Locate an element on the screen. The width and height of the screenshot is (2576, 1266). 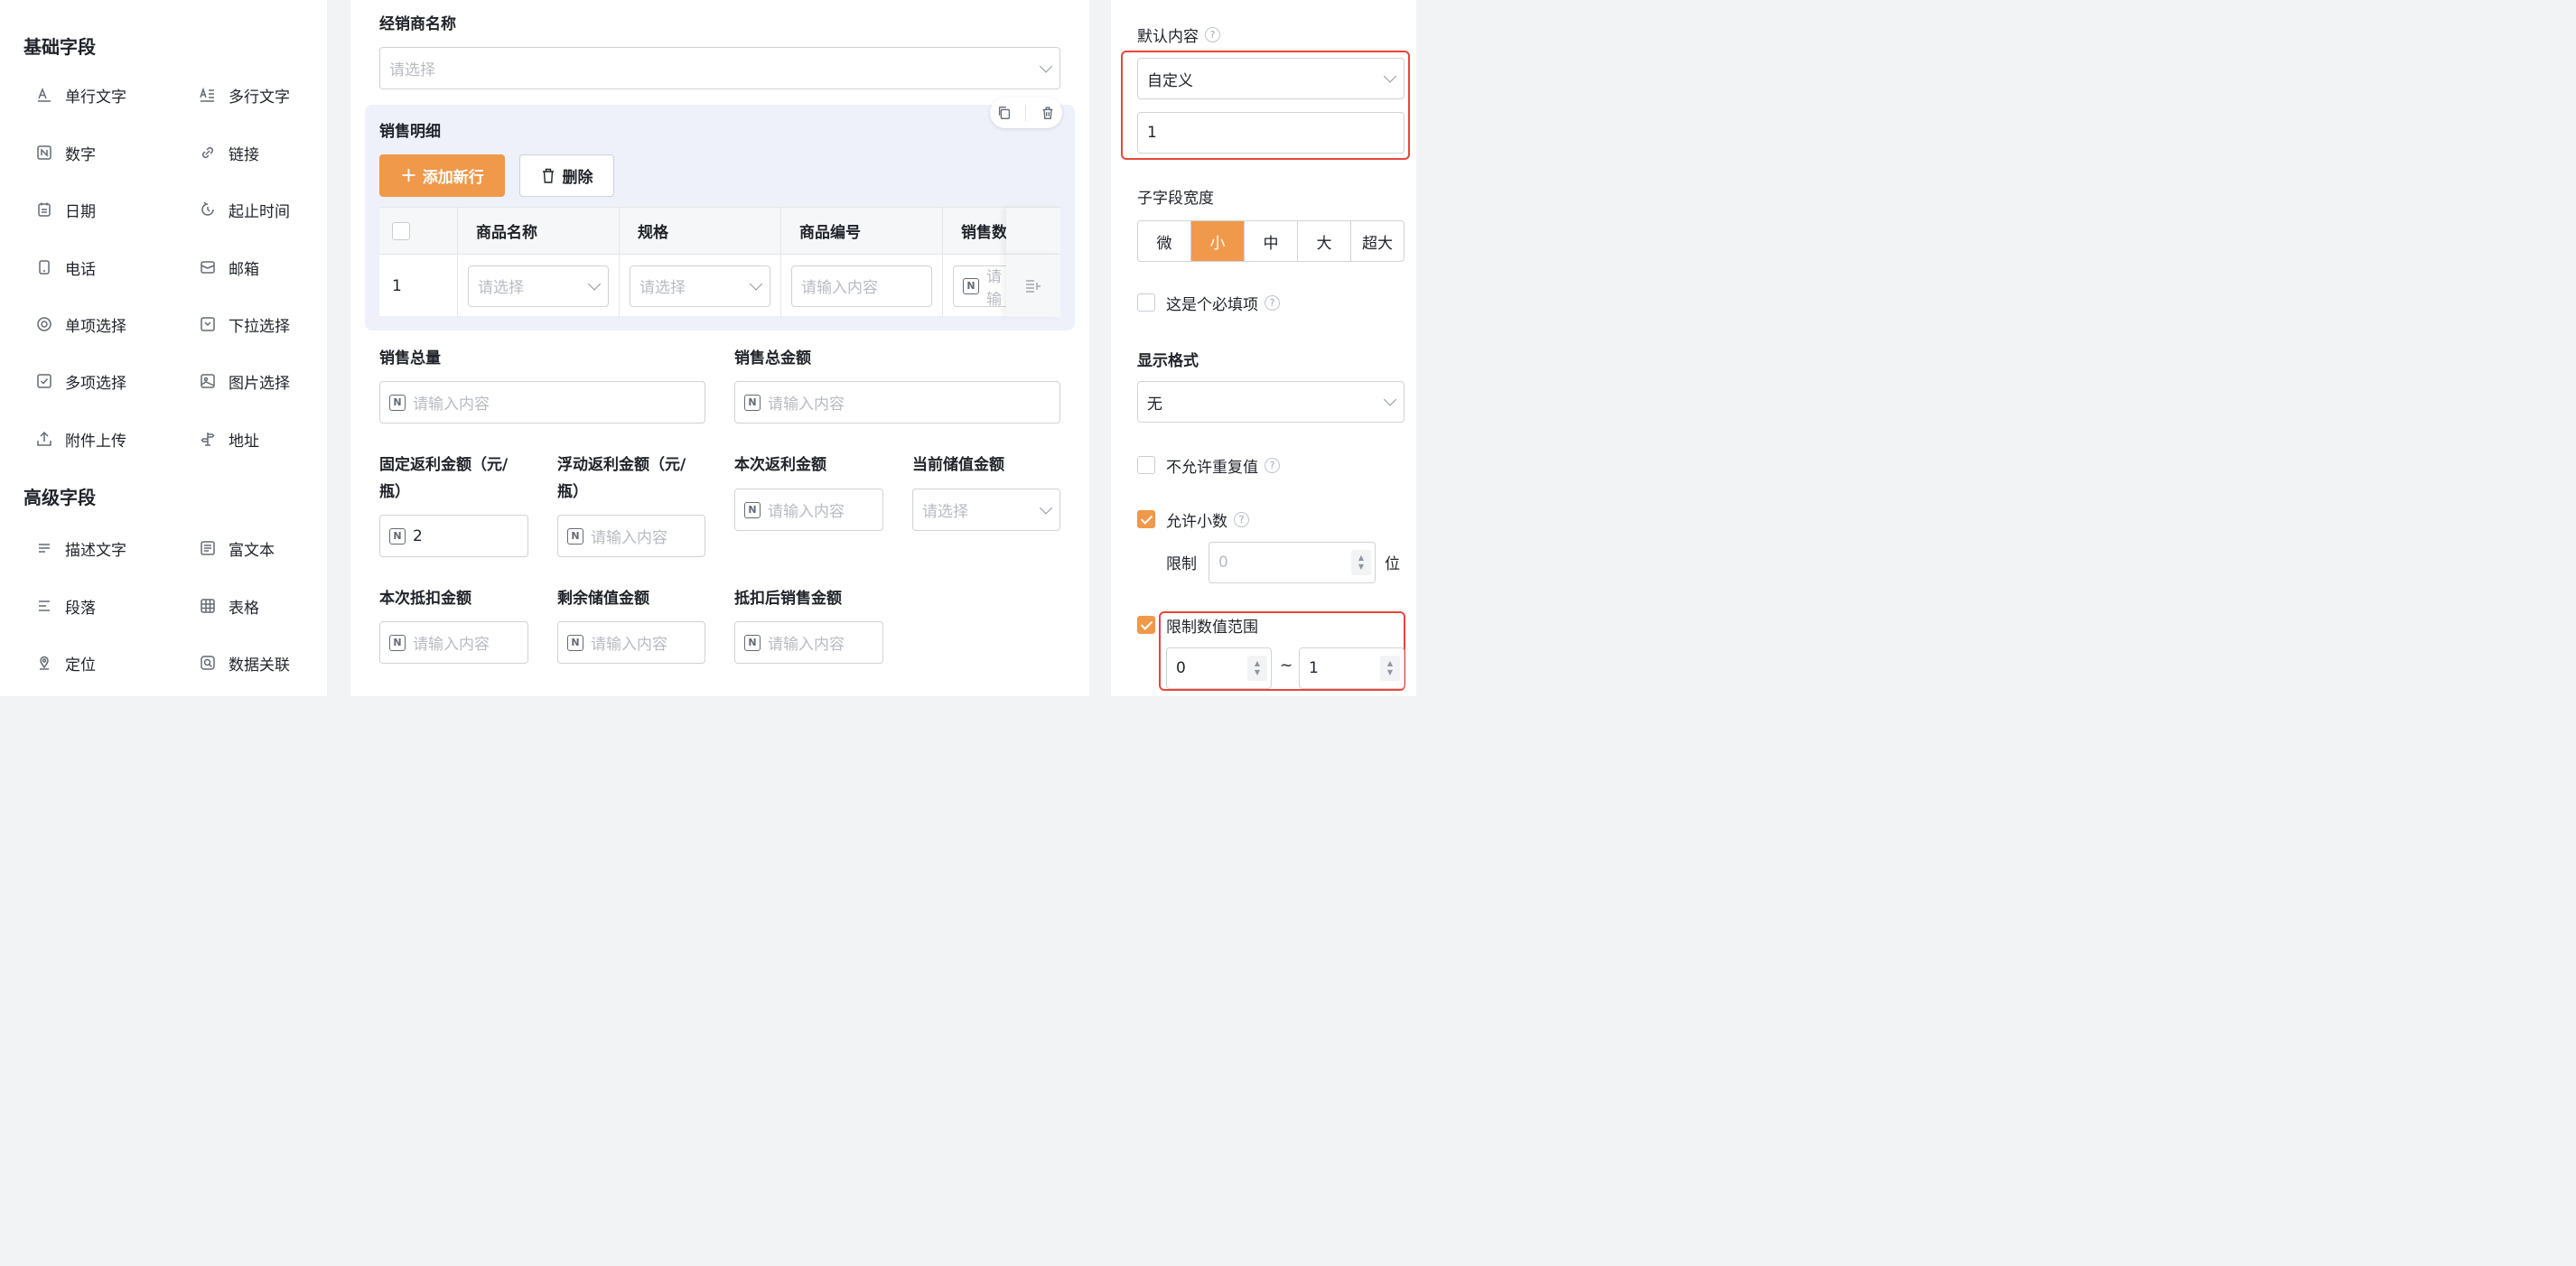
paragraph-icon is located at coordinates (44, 606).